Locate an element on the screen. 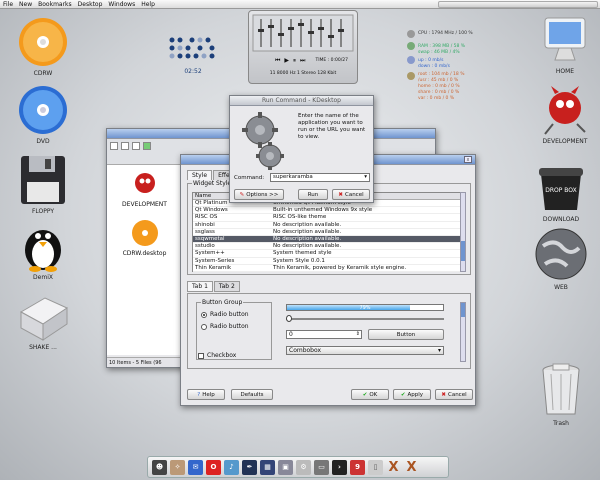  clock-dots-icon is located at coordinates (192, 48).